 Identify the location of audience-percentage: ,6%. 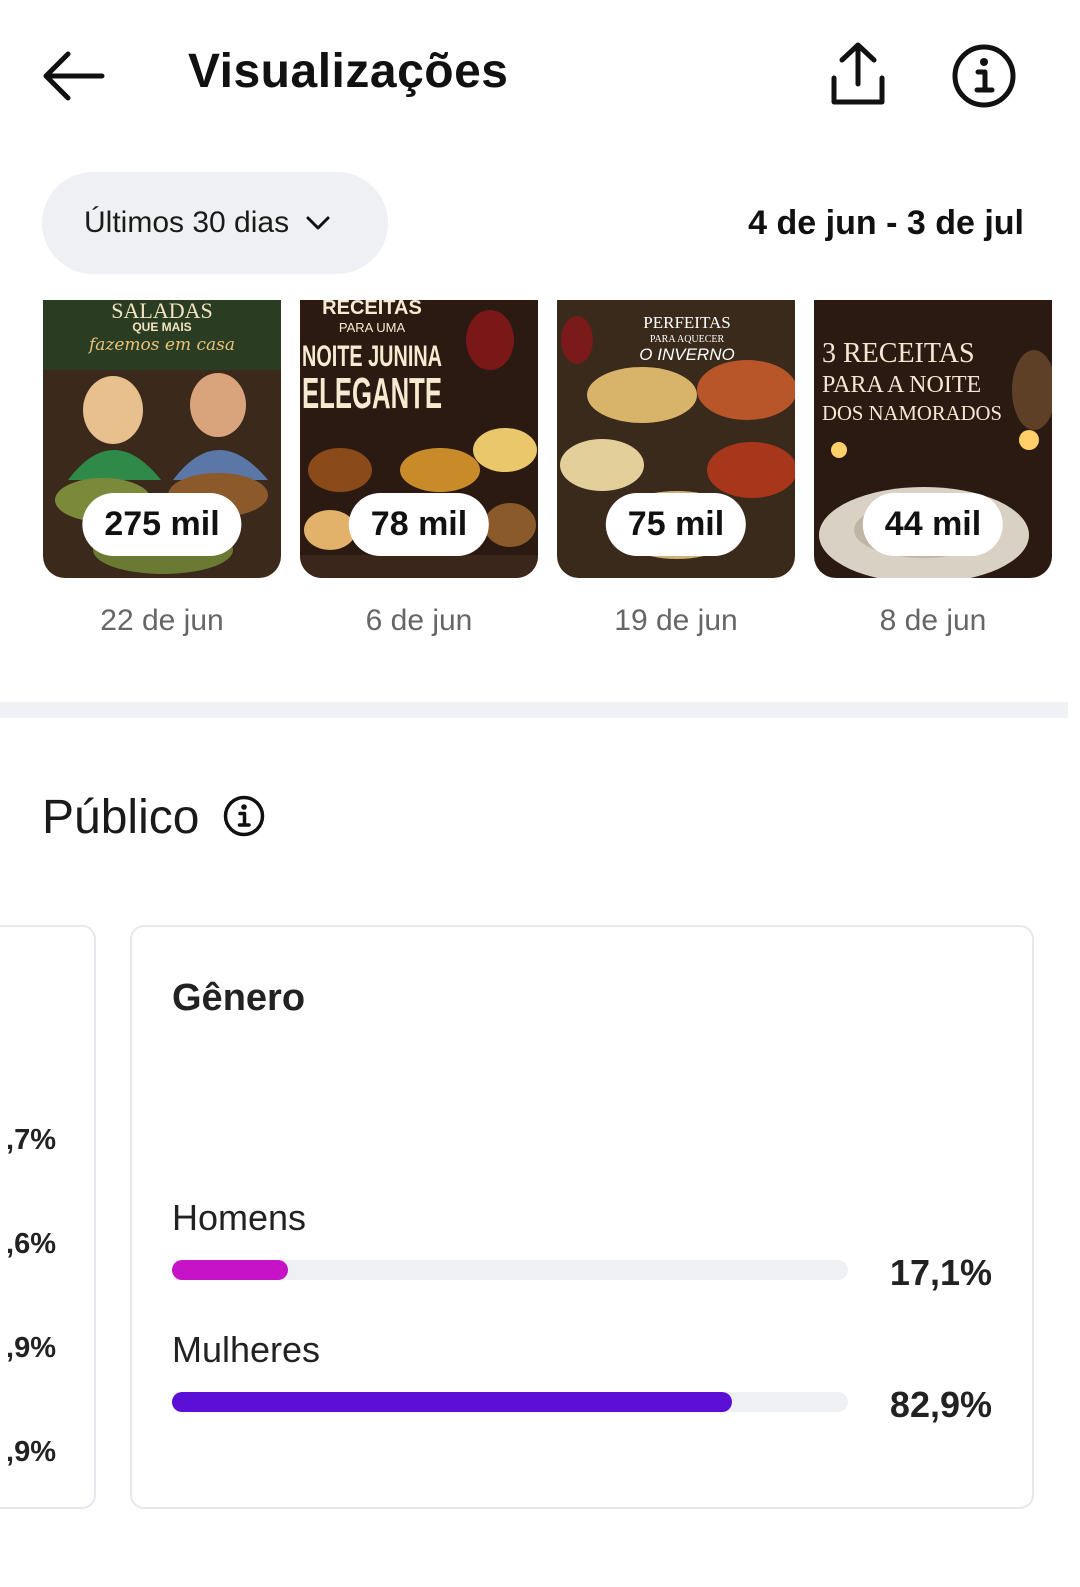
(31, 1244).